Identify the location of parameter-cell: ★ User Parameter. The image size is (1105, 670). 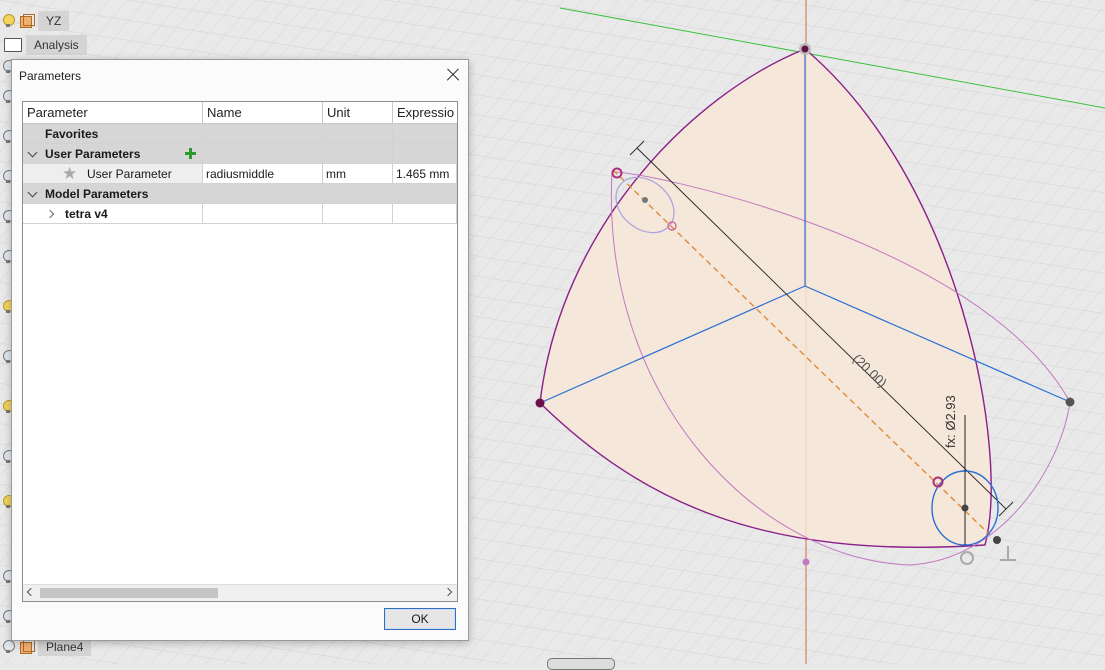
(113, 174).